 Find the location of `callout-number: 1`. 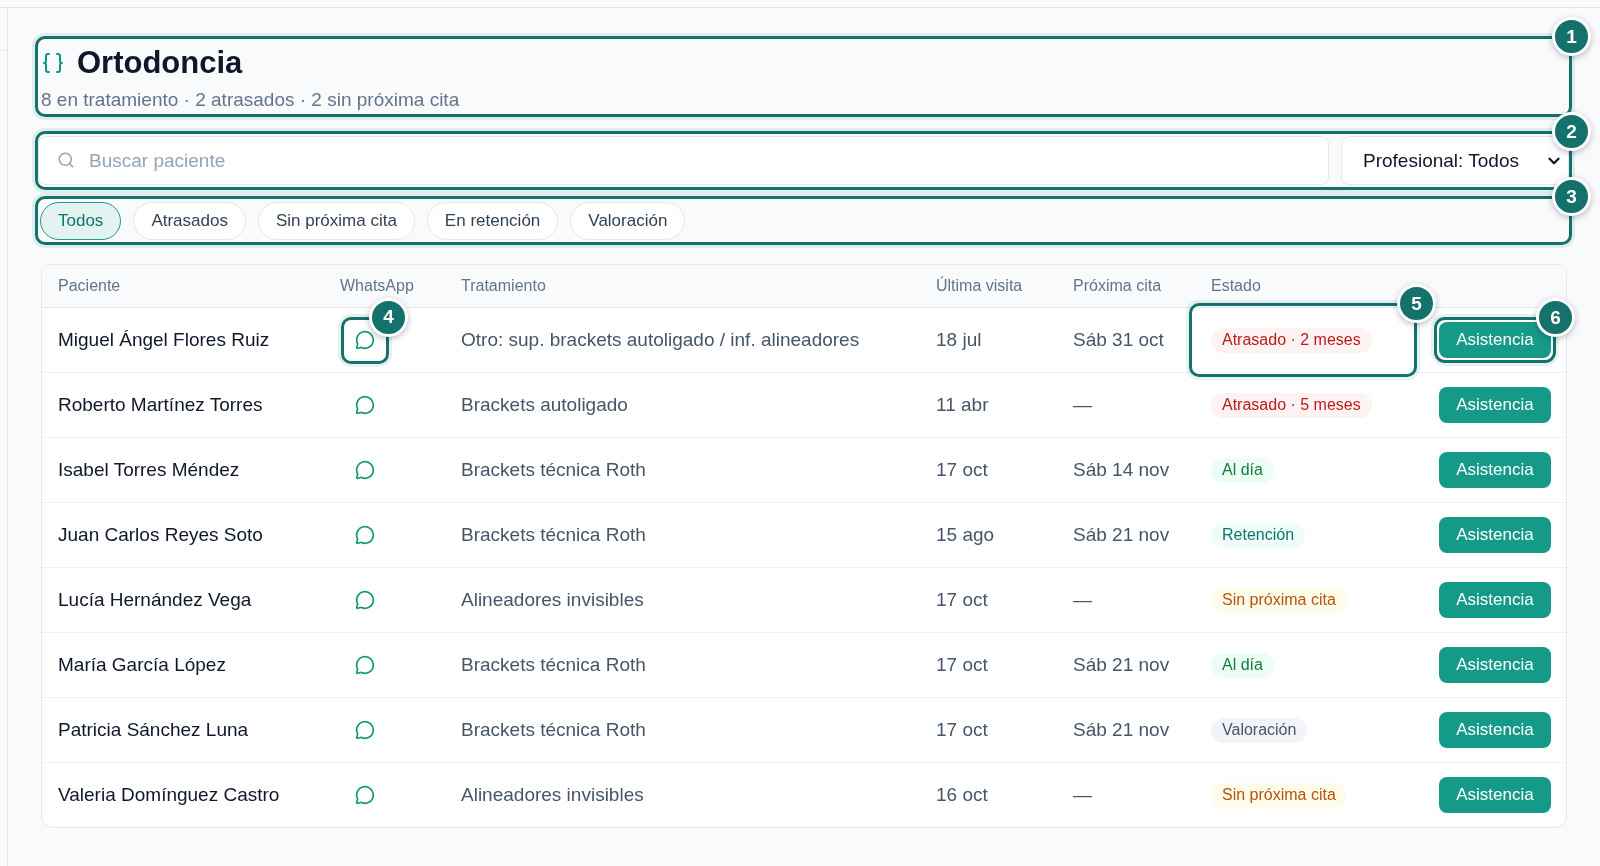

callout-number: 1 is located at coordinates (1571, 36).